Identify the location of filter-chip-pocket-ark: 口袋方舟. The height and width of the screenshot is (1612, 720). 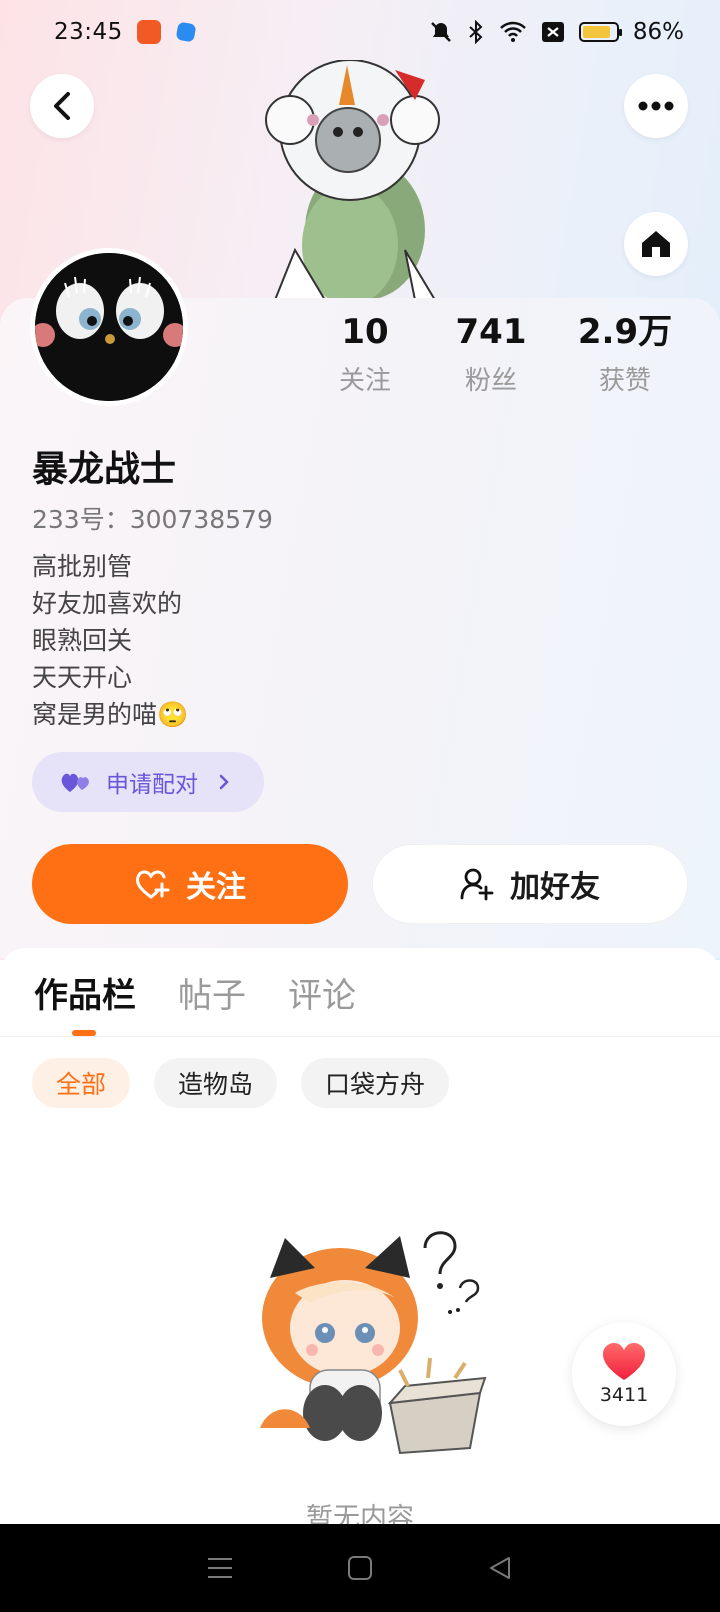
(375, 1083).